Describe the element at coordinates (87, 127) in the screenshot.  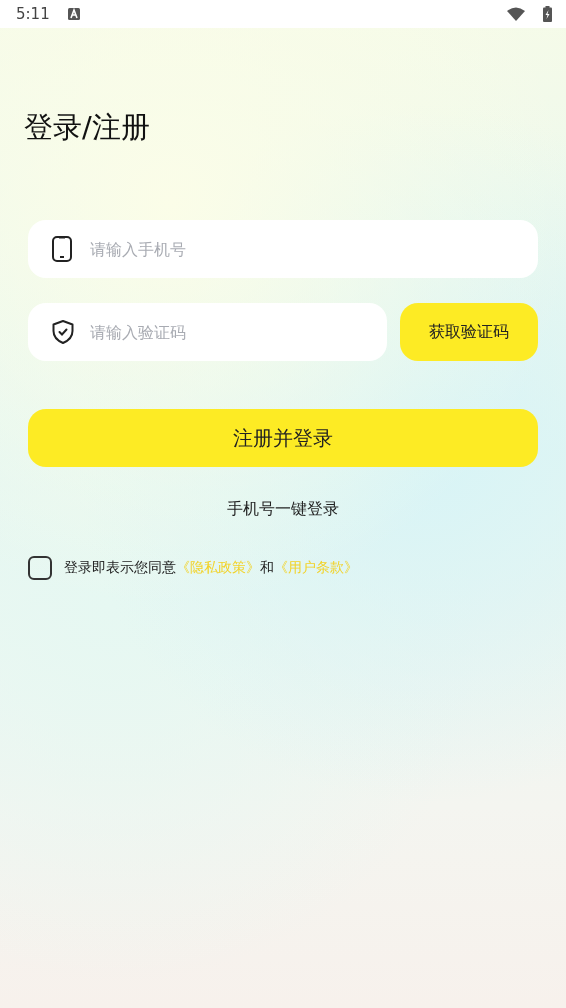
I see `page-title: 登录/注册` at that location.